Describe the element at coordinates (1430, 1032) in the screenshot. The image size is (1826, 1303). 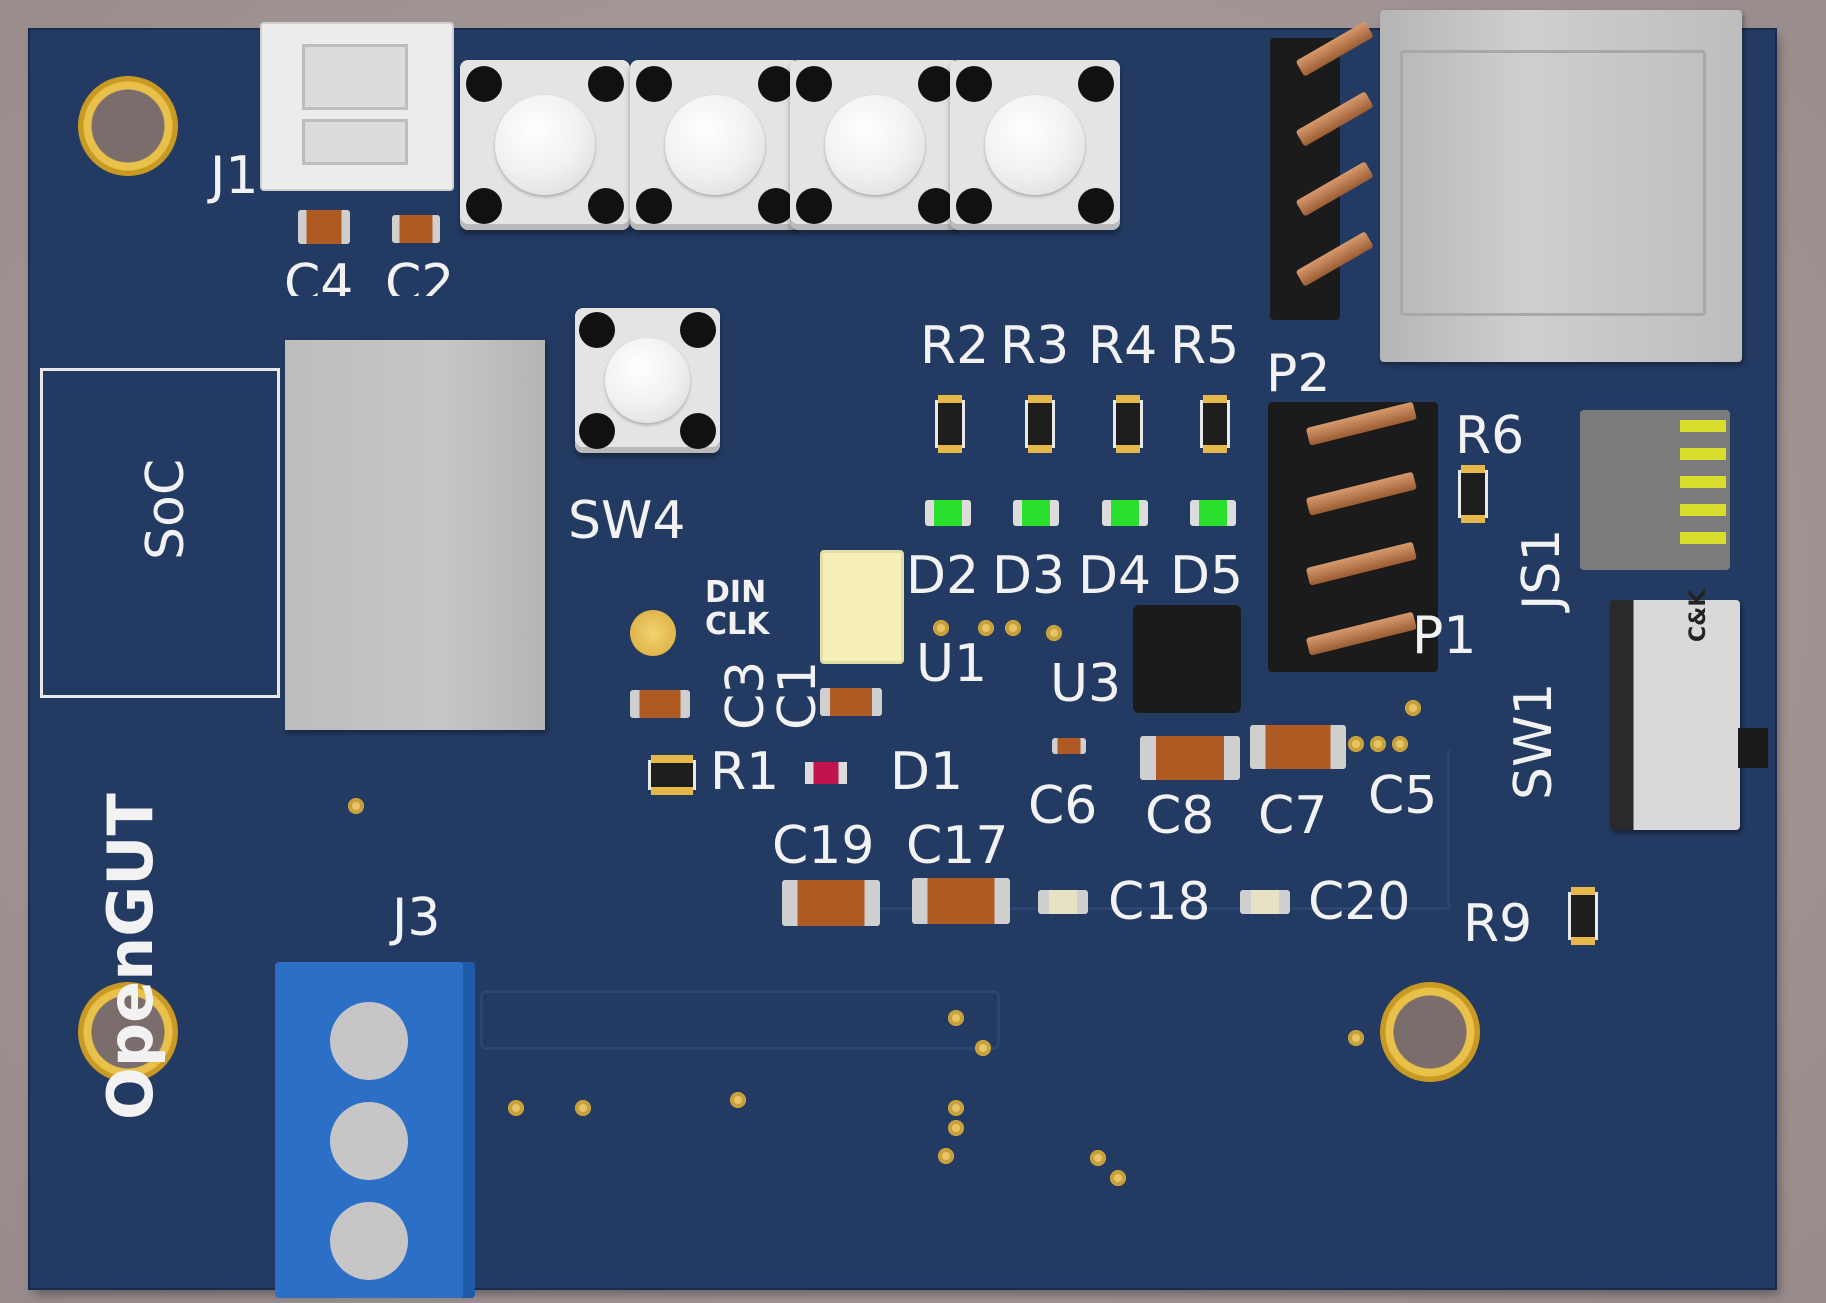
I see `mounting-hole-bottom-right` at that location.